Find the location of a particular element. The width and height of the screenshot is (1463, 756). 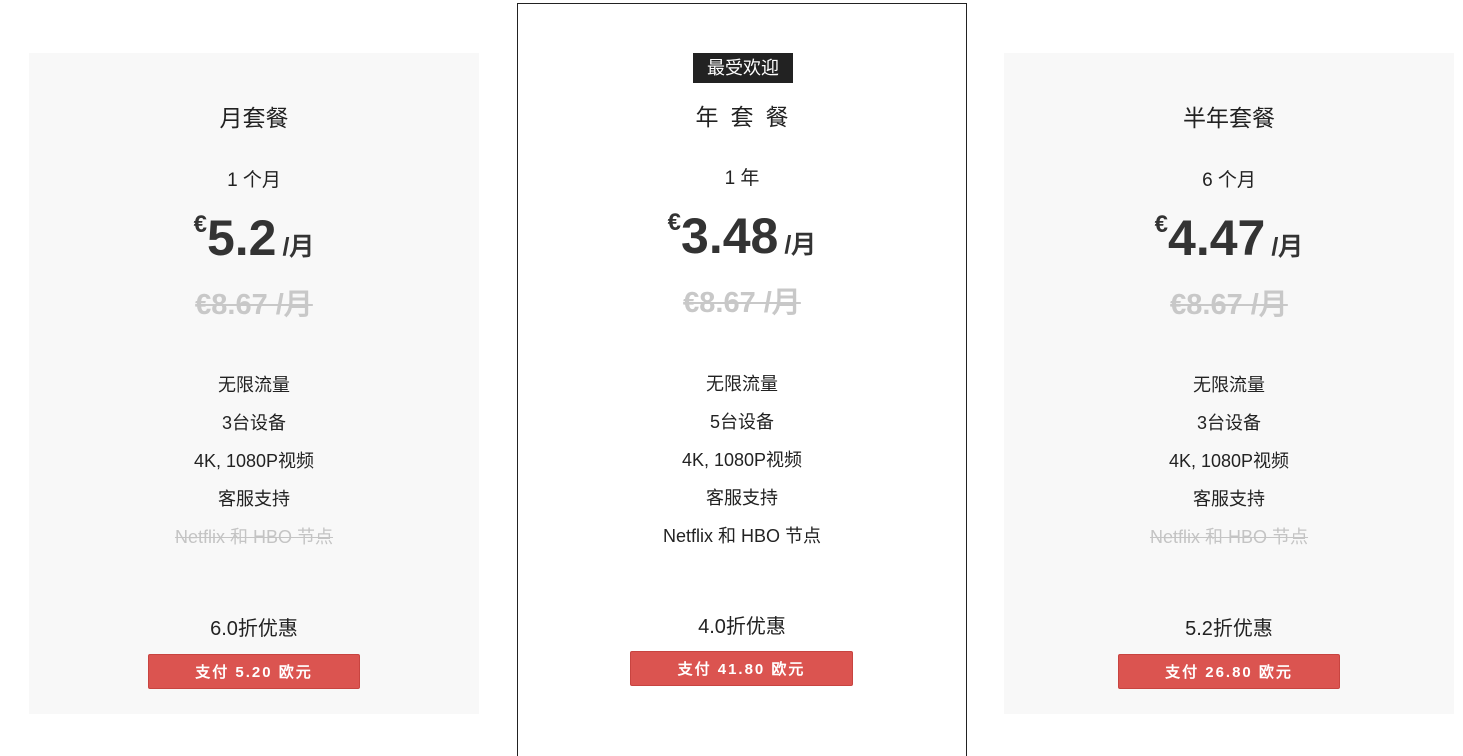

feature-item: Netflix 和 HBO 节点 is located at coordinates (742, 536).